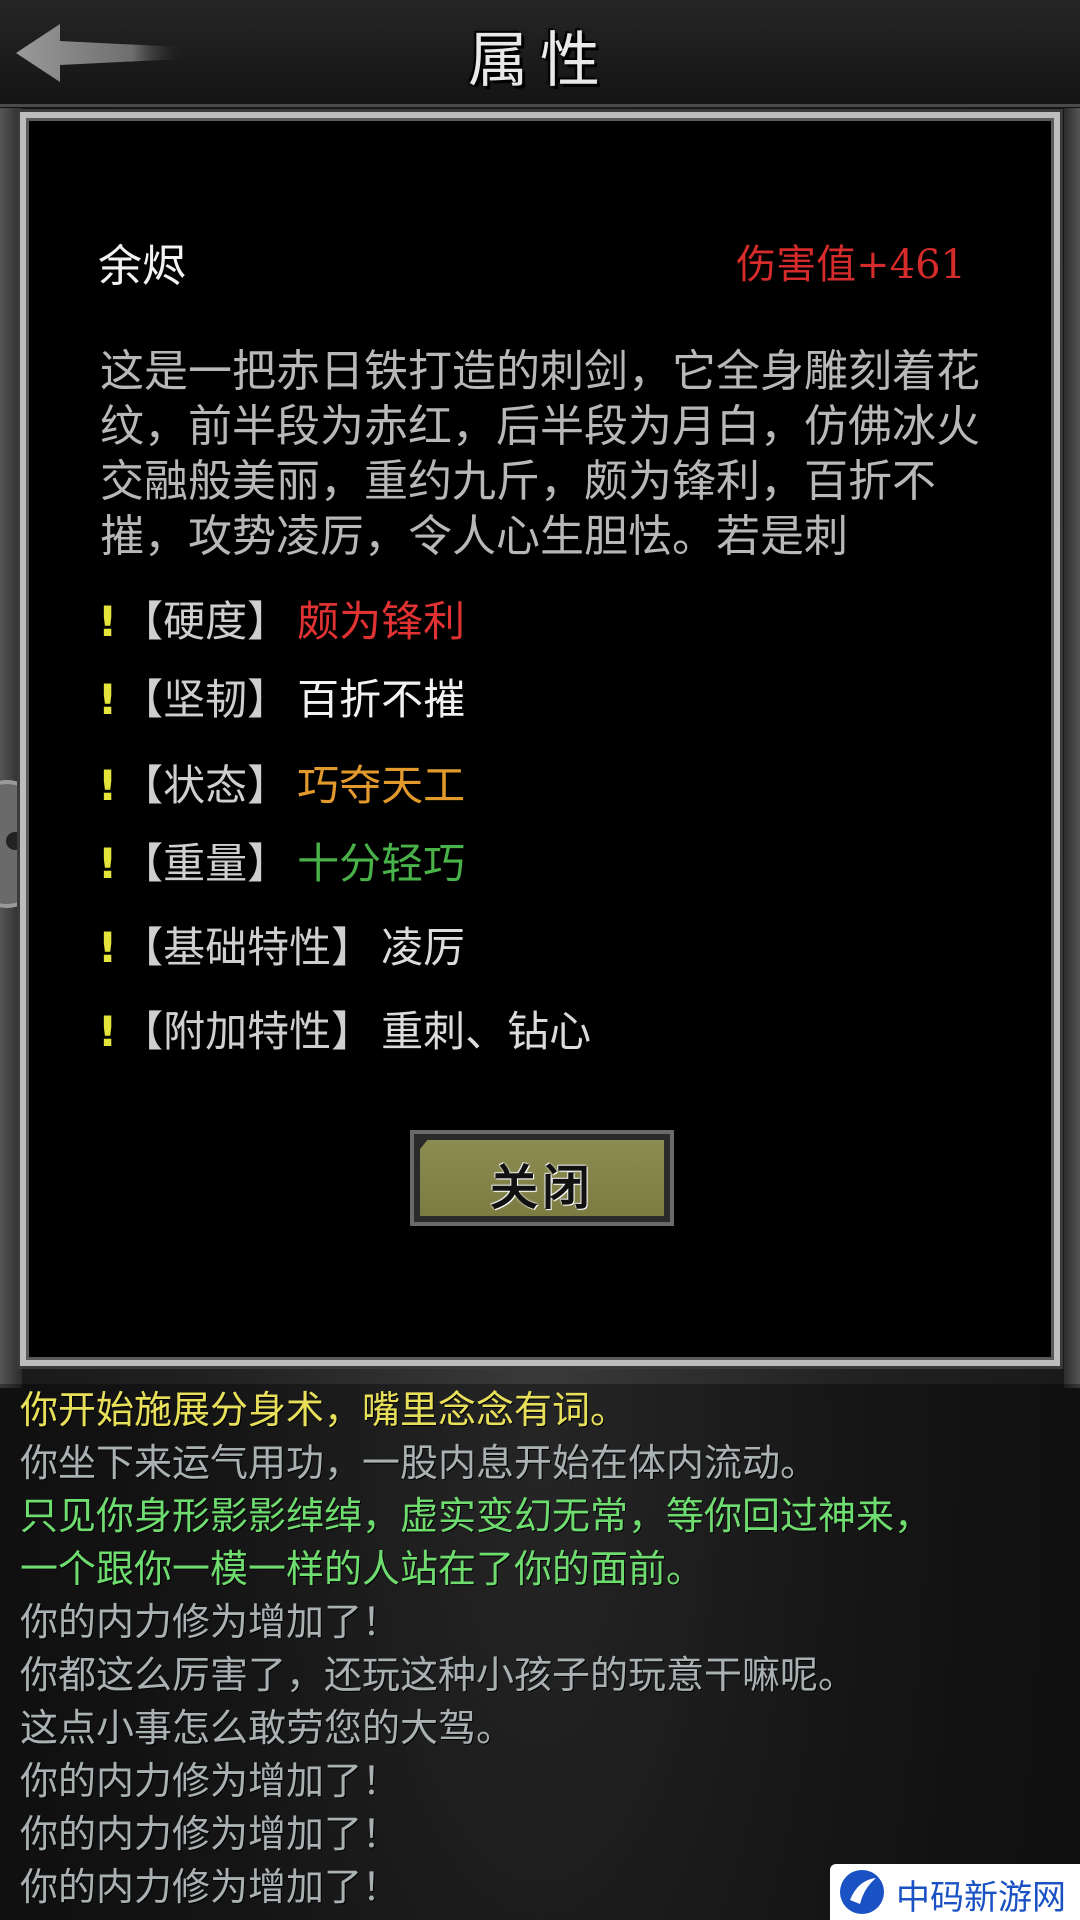 Image resolution: width=1080 pixels, height=1920 pixels. I want to click on site-watermark: 中码新游网, so click(955, 1892).